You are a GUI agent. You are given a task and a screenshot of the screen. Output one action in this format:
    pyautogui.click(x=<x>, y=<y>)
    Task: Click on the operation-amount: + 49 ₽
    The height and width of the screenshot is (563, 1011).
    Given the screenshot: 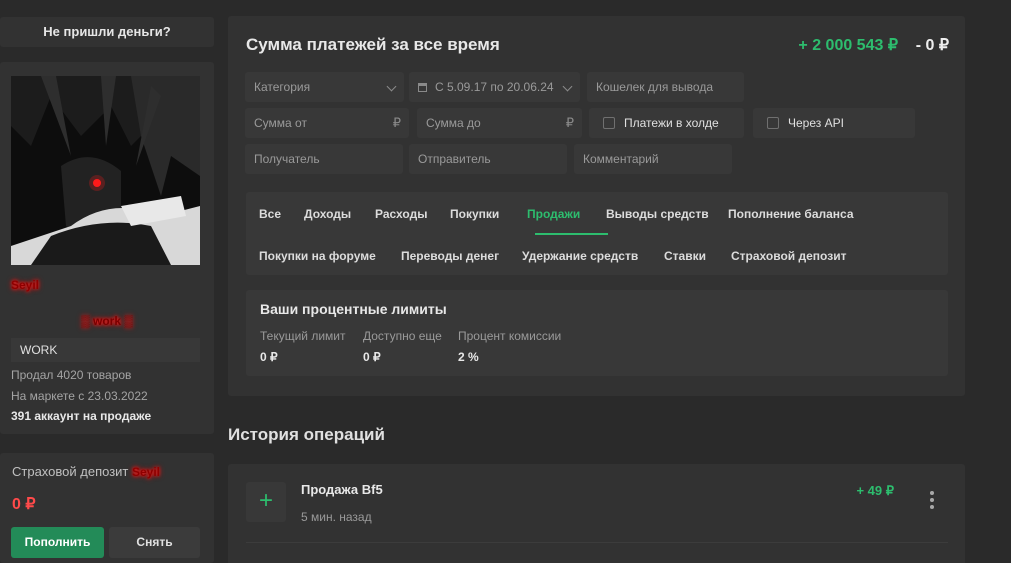 What is the action you would take?
    pyautogui.click(x=875, y=490)
    